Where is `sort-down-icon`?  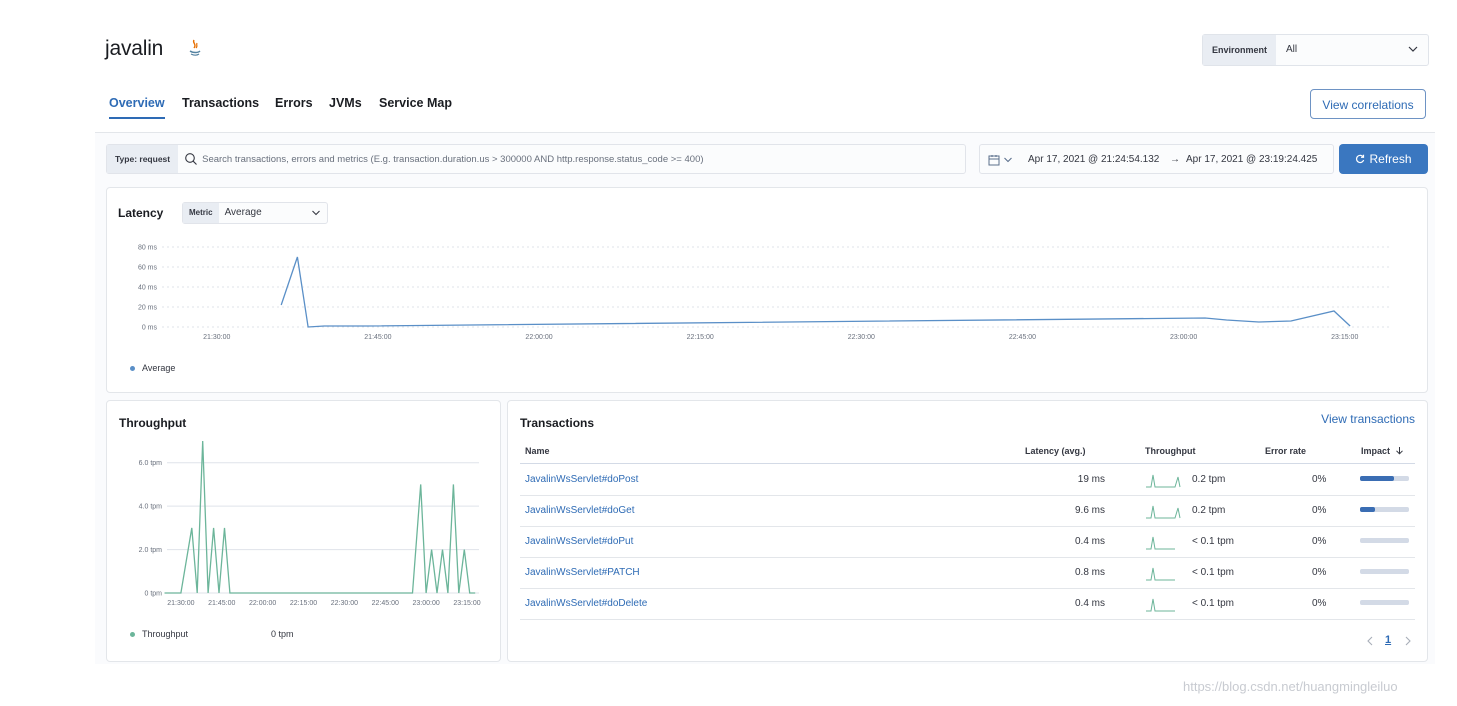 sort-down-icon is located at coordinates (1399, 451).